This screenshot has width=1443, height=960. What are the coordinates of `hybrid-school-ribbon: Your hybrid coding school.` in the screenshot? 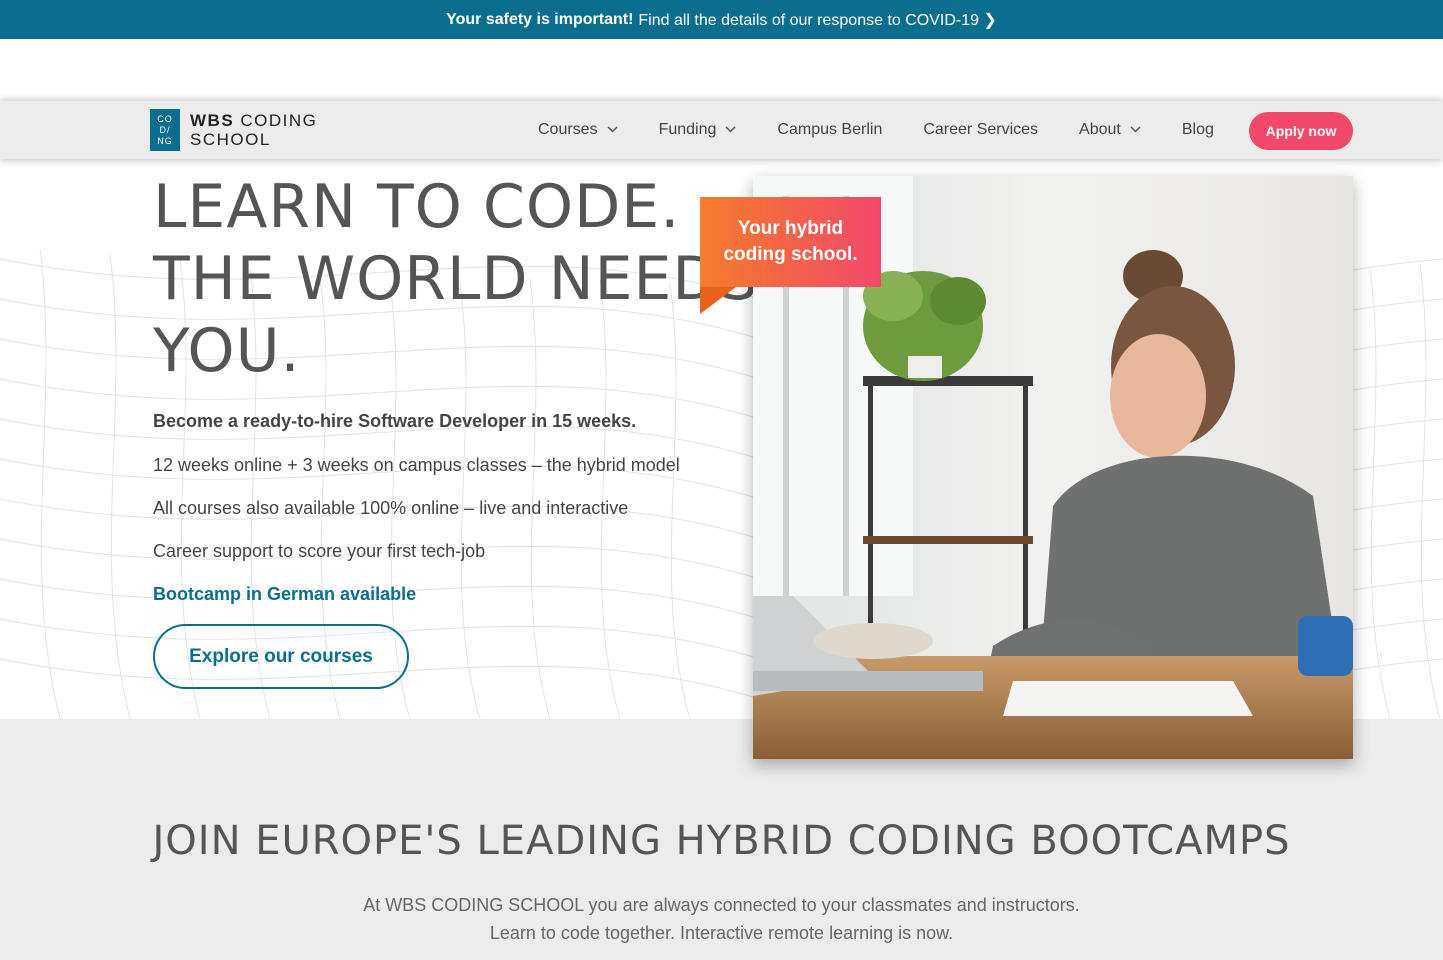 It's located at (790, 242).